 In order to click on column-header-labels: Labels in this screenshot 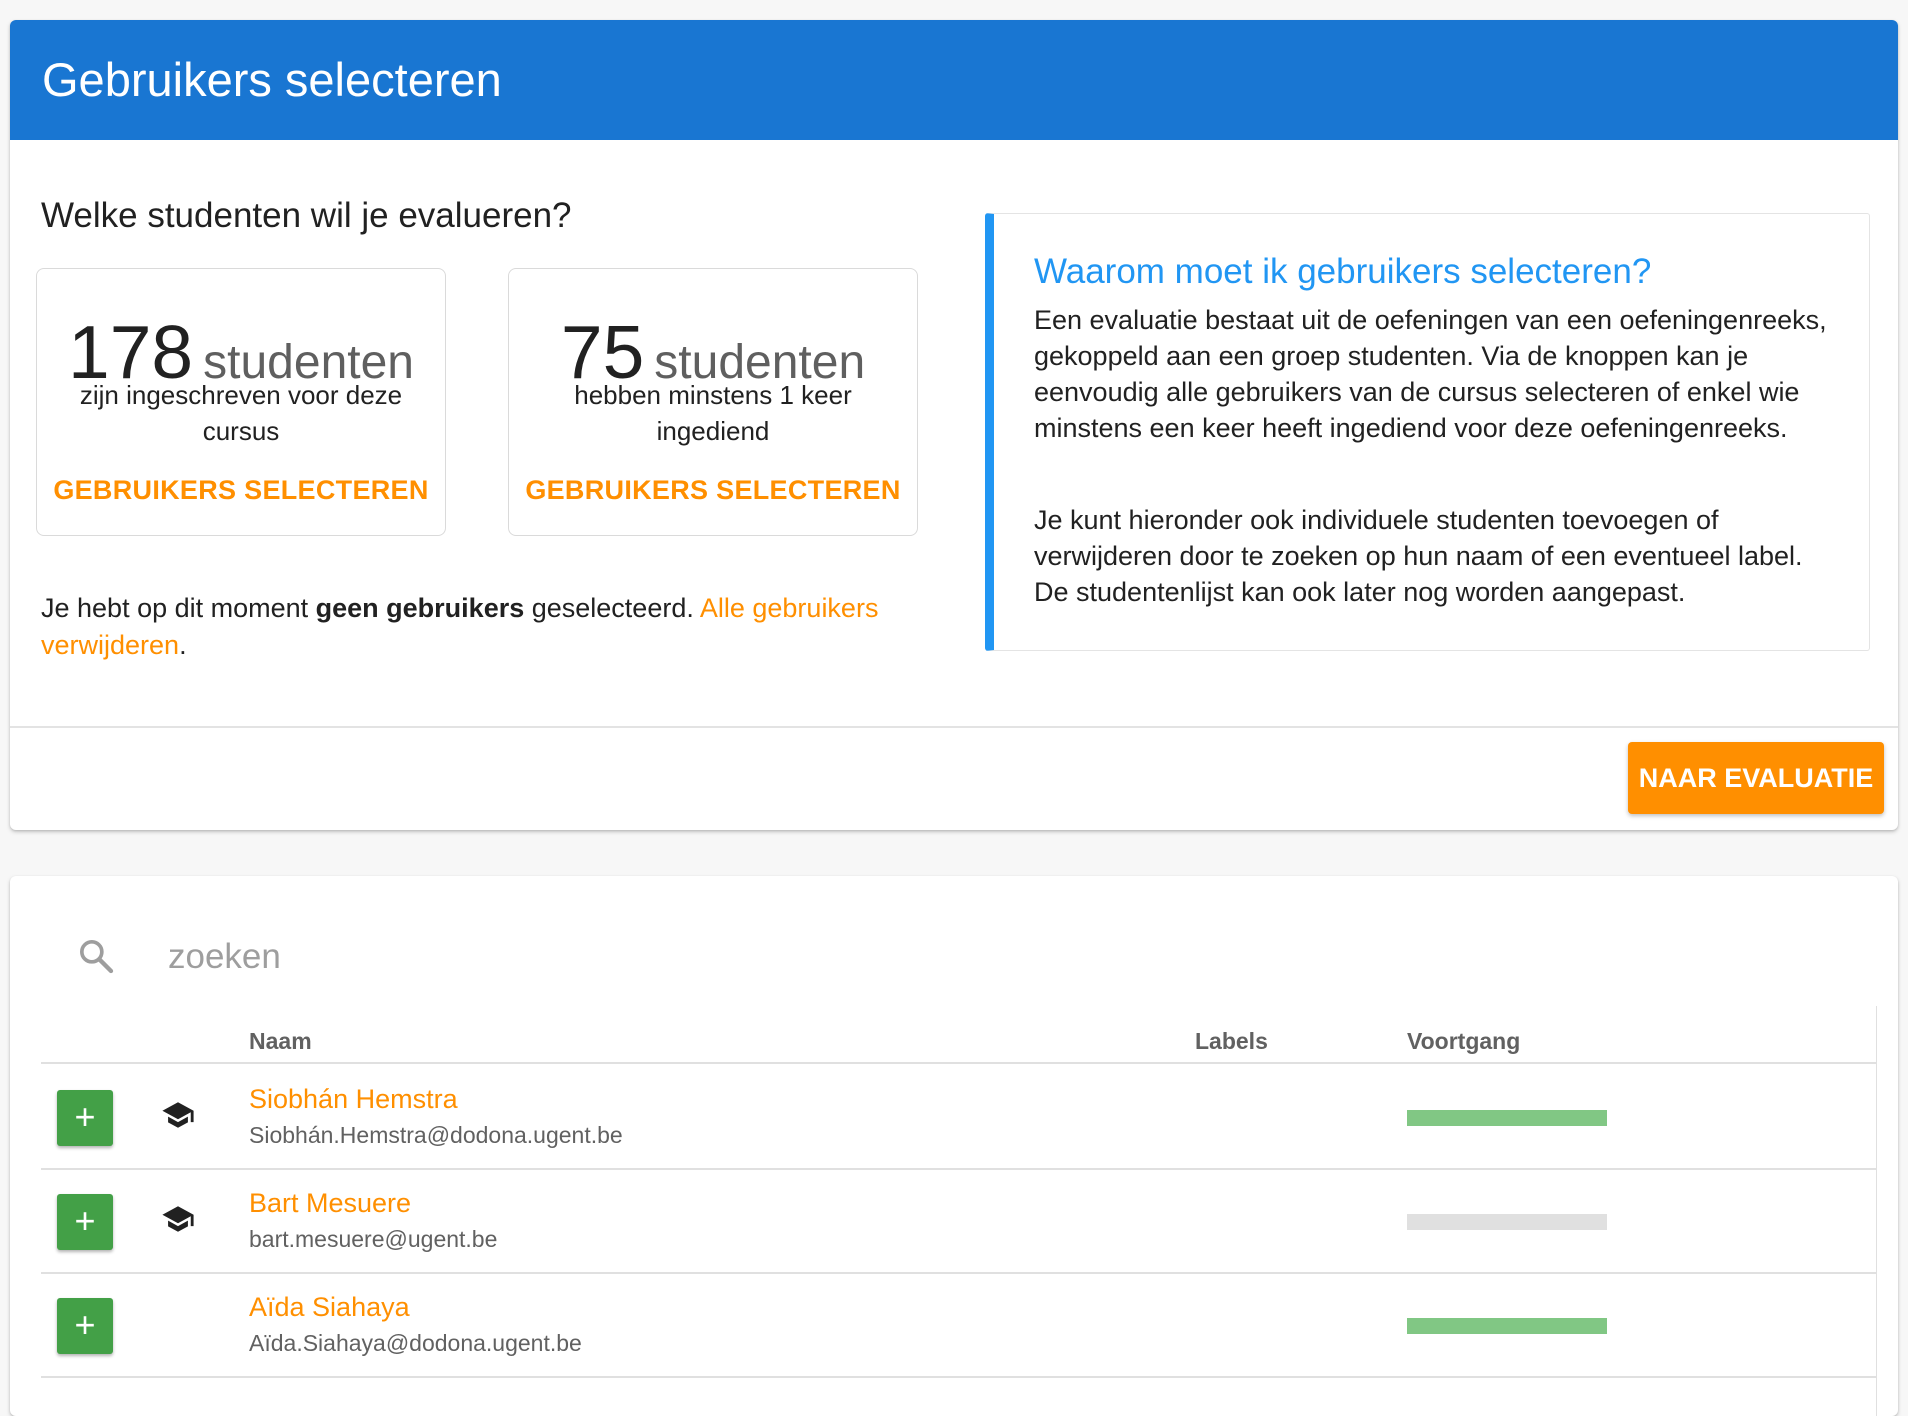, I will do `click(1231, 1041)`.